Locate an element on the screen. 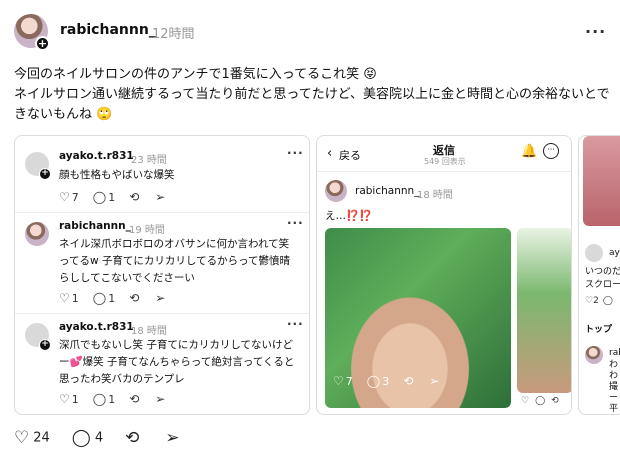 Image resolution: width=620 pixels, height=458 pixels. image-partial: aya いつのだろ スクロール ♡2 ◯ トップ rab わ わ 撮 ー 平 is located at coordinates (599, 275).